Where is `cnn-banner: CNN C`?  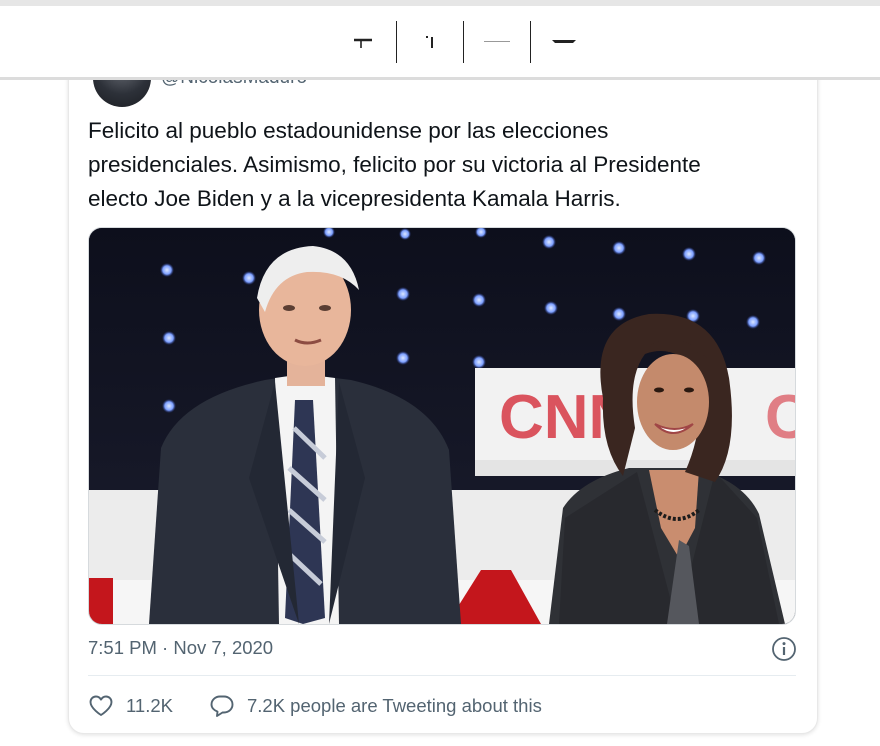 cnn-banner: CNN C is located at coordinates (635, 422).